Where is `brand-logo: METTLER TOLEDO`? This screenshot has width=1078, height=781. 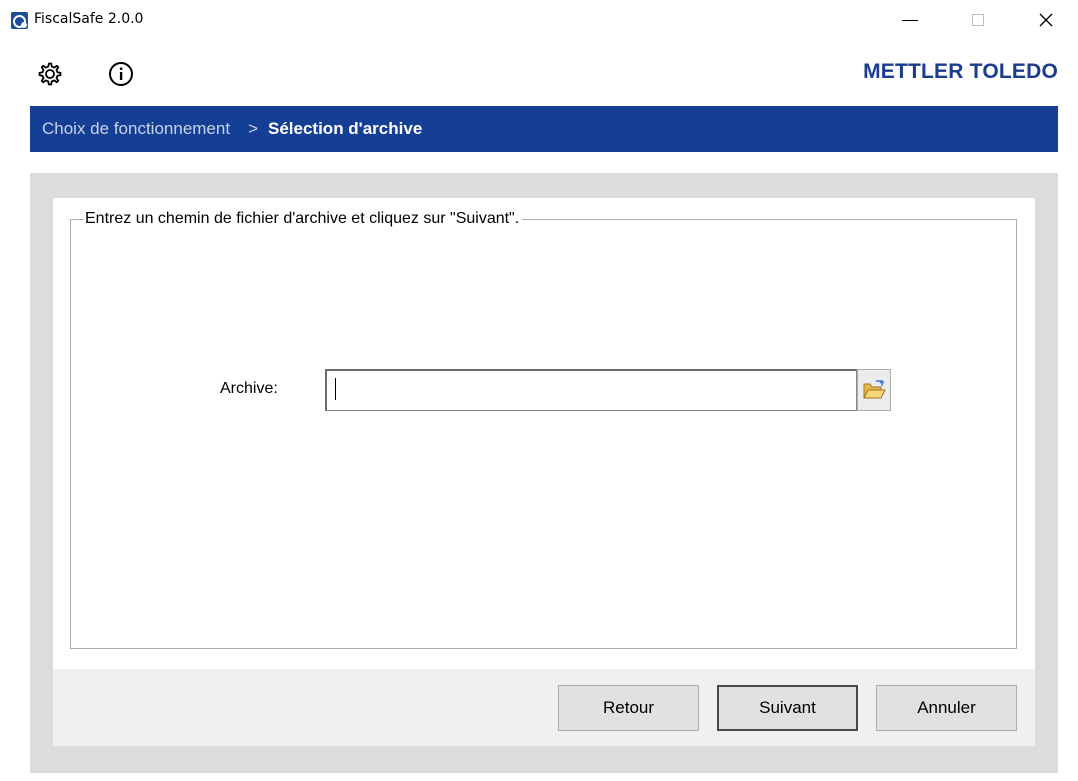
brand-logo: METTLER TOLEDO is located at coordinates (960, 71).